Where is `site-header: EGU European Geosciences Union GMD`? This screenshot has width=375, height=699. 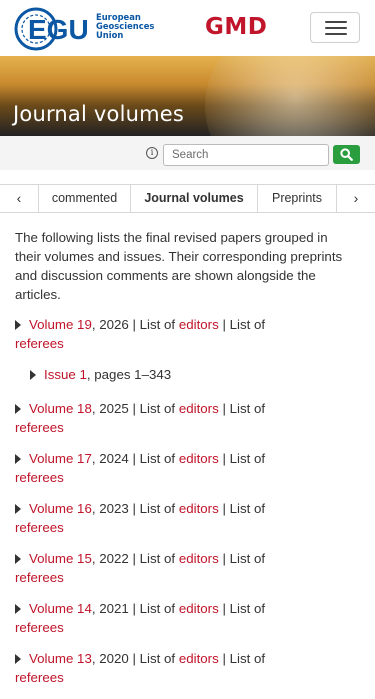 site-header: EGU European Geosciences Union GMD is located at coordinates (187, 28).